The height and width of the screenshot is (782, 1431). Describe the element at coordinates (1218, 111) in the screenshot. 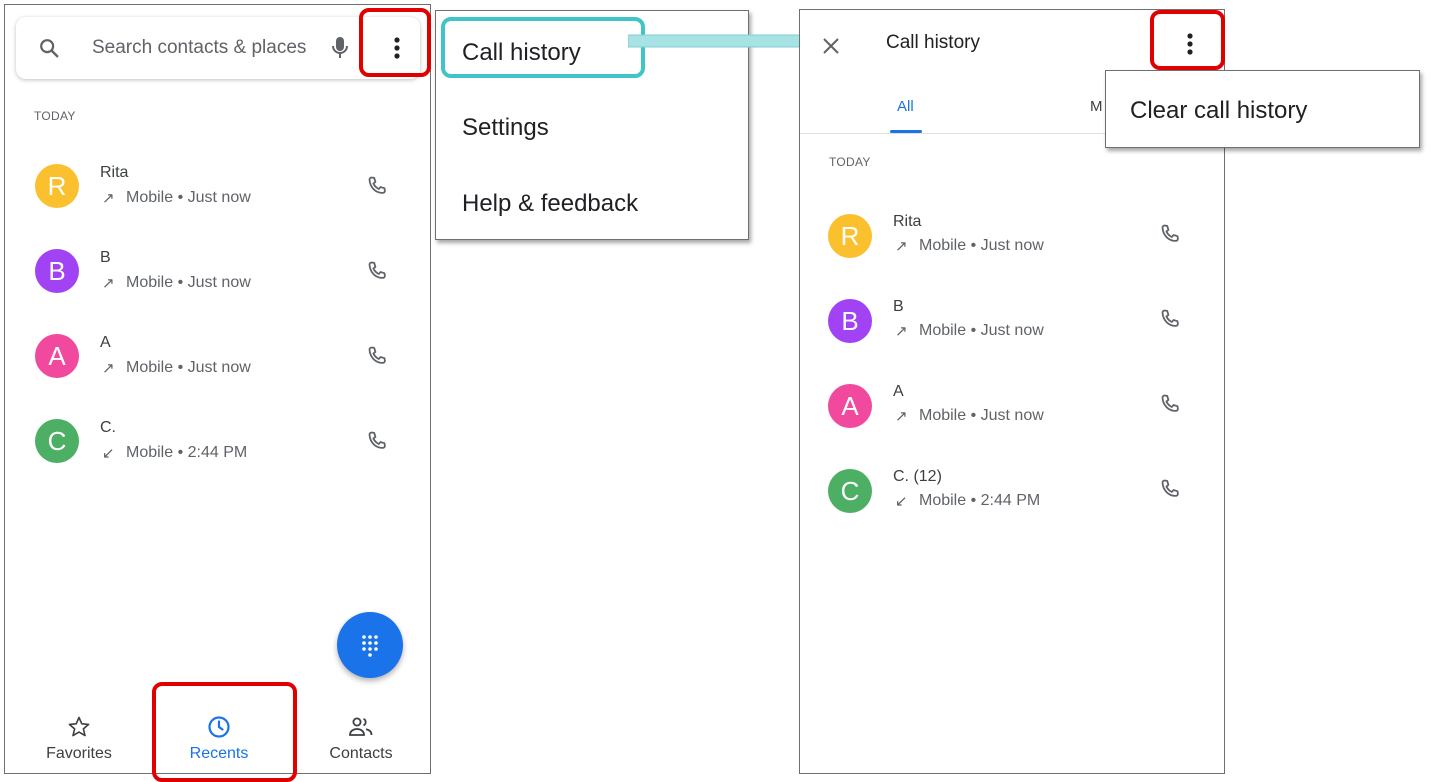

I see `menu-item-clear-call-history: Clear call history` at that location.